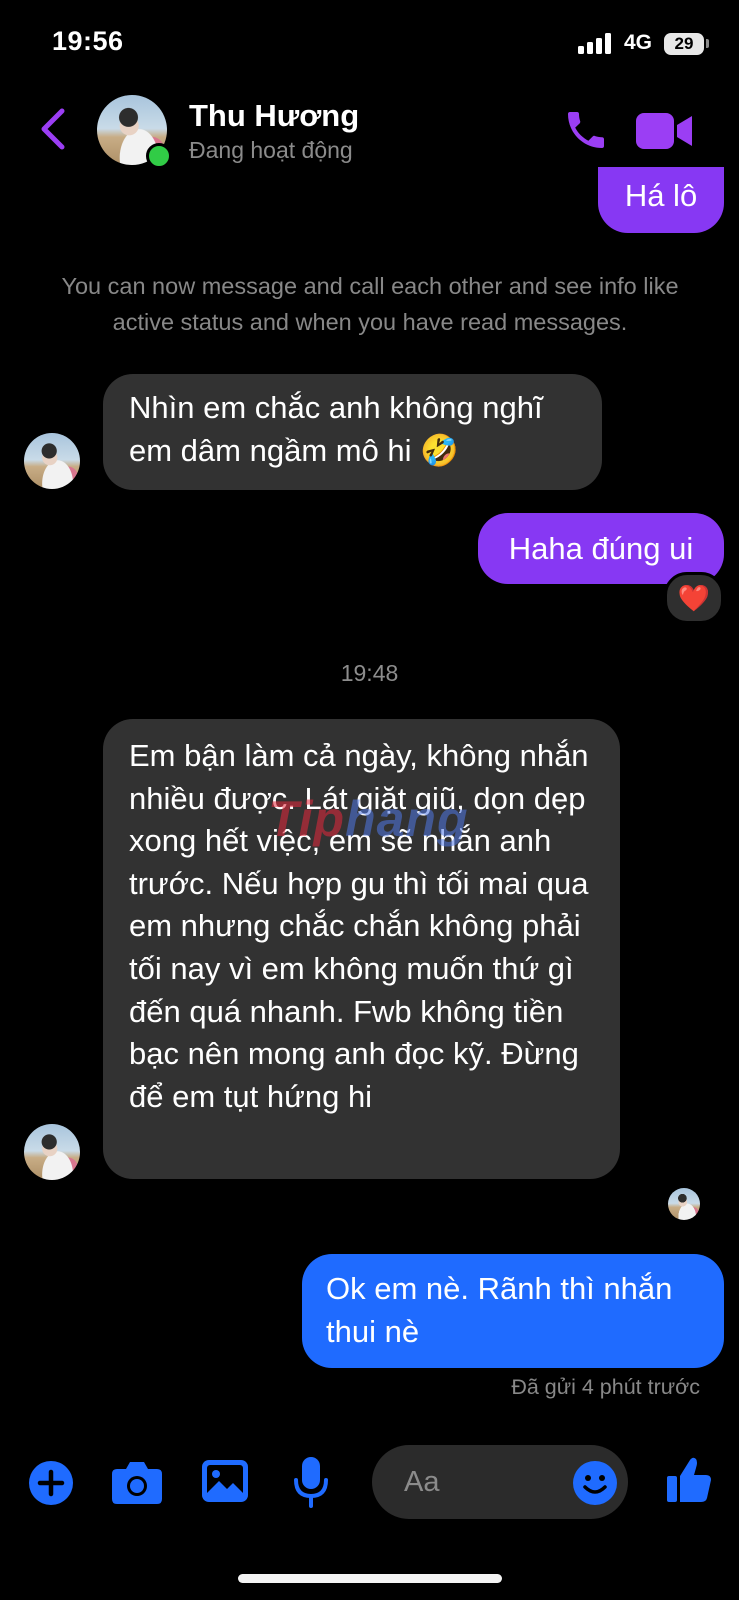  I want to click on sent-status: Đã gửi 4 phút trước, so click(605, 1387).